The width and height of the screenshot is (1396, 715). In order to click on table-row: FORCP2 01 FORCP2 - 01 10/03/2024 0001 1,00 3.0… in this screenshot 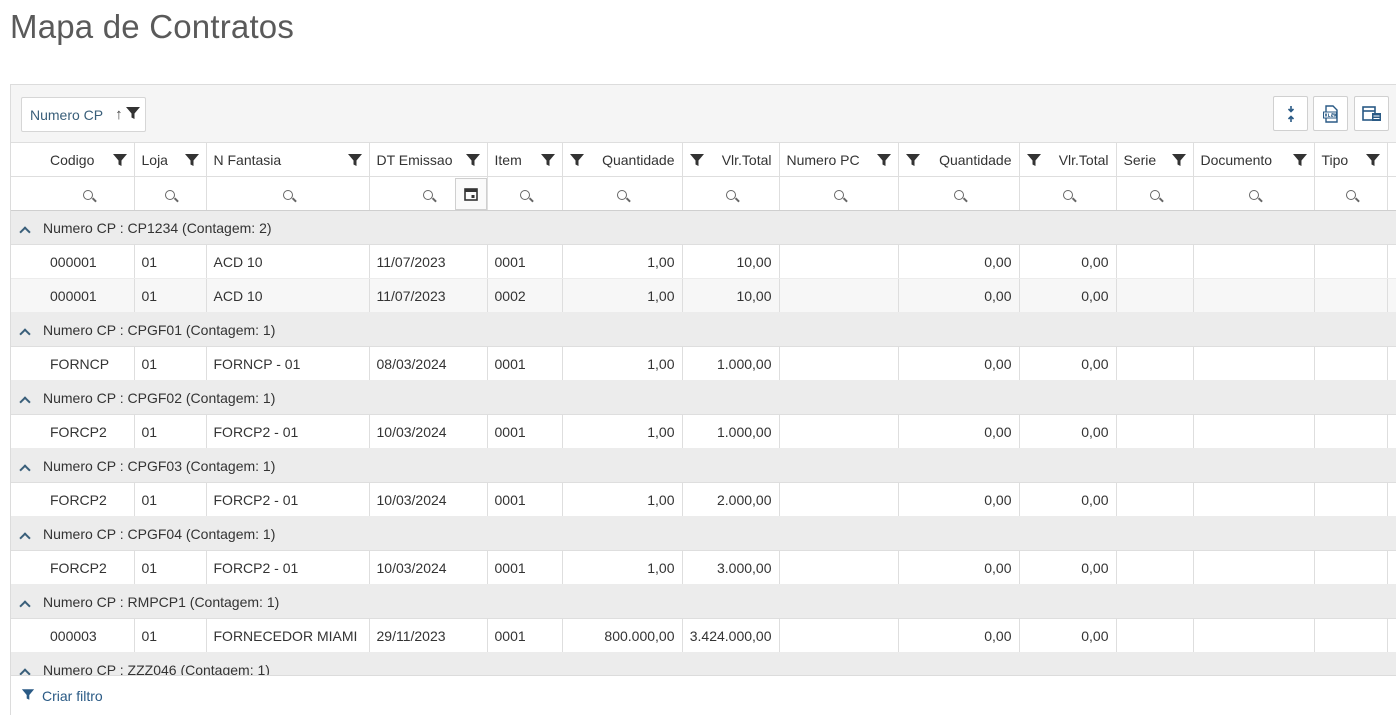, I will do `click(703, 567)`.